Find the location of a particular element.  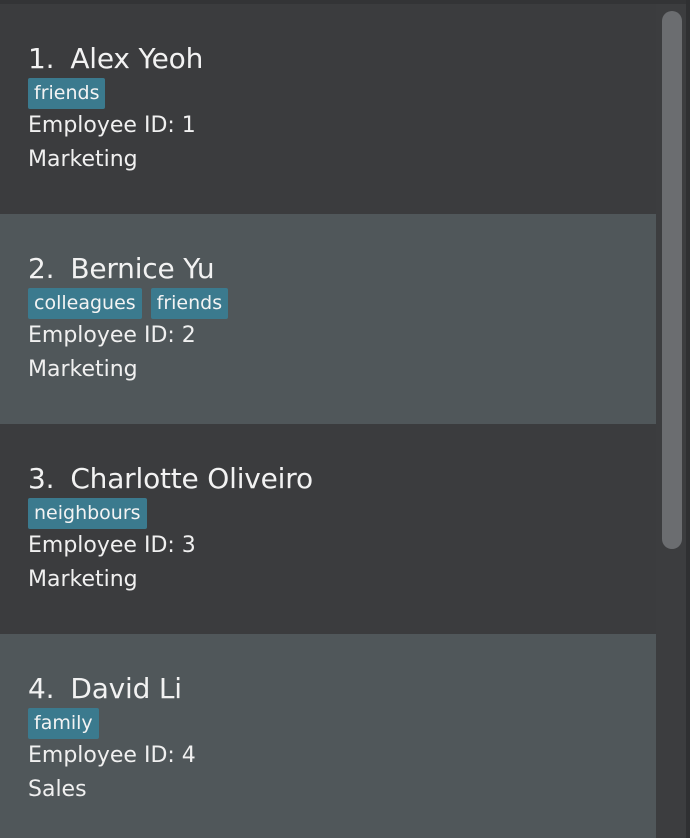

employee-index: 1. is located at coordinates (41, 58).